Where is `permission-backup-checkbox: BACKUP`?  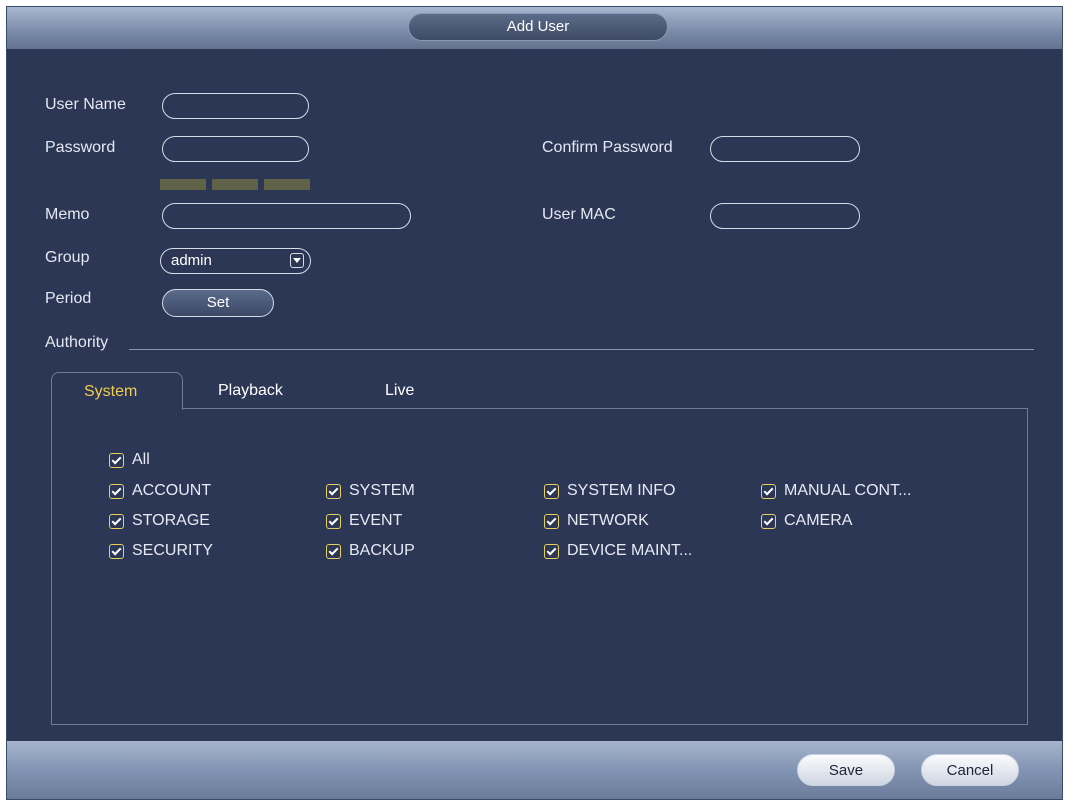 permission-backup-checkbox: BACKUP is located at coordinates (370, 551).